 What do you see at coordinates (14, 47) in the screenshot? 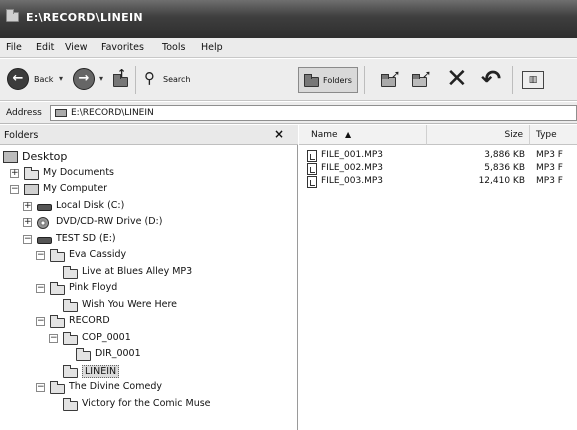
I see `menu-file: File` at bounding box center [14, 47].